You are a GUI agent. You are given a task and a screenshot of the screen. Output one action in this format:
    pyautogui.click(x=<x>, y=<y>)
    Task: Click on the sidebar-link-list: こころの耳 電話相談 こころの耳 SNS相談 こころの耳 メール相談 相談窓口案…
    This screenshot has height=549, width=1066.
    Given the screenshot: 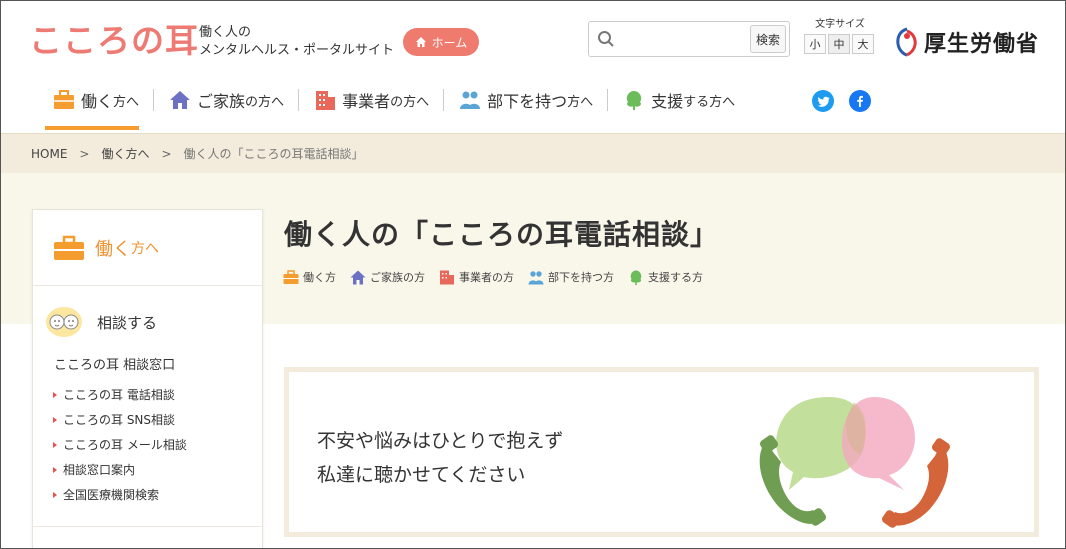 What is the action you would take?
    pyautogui.click(x=157, y=445)
    